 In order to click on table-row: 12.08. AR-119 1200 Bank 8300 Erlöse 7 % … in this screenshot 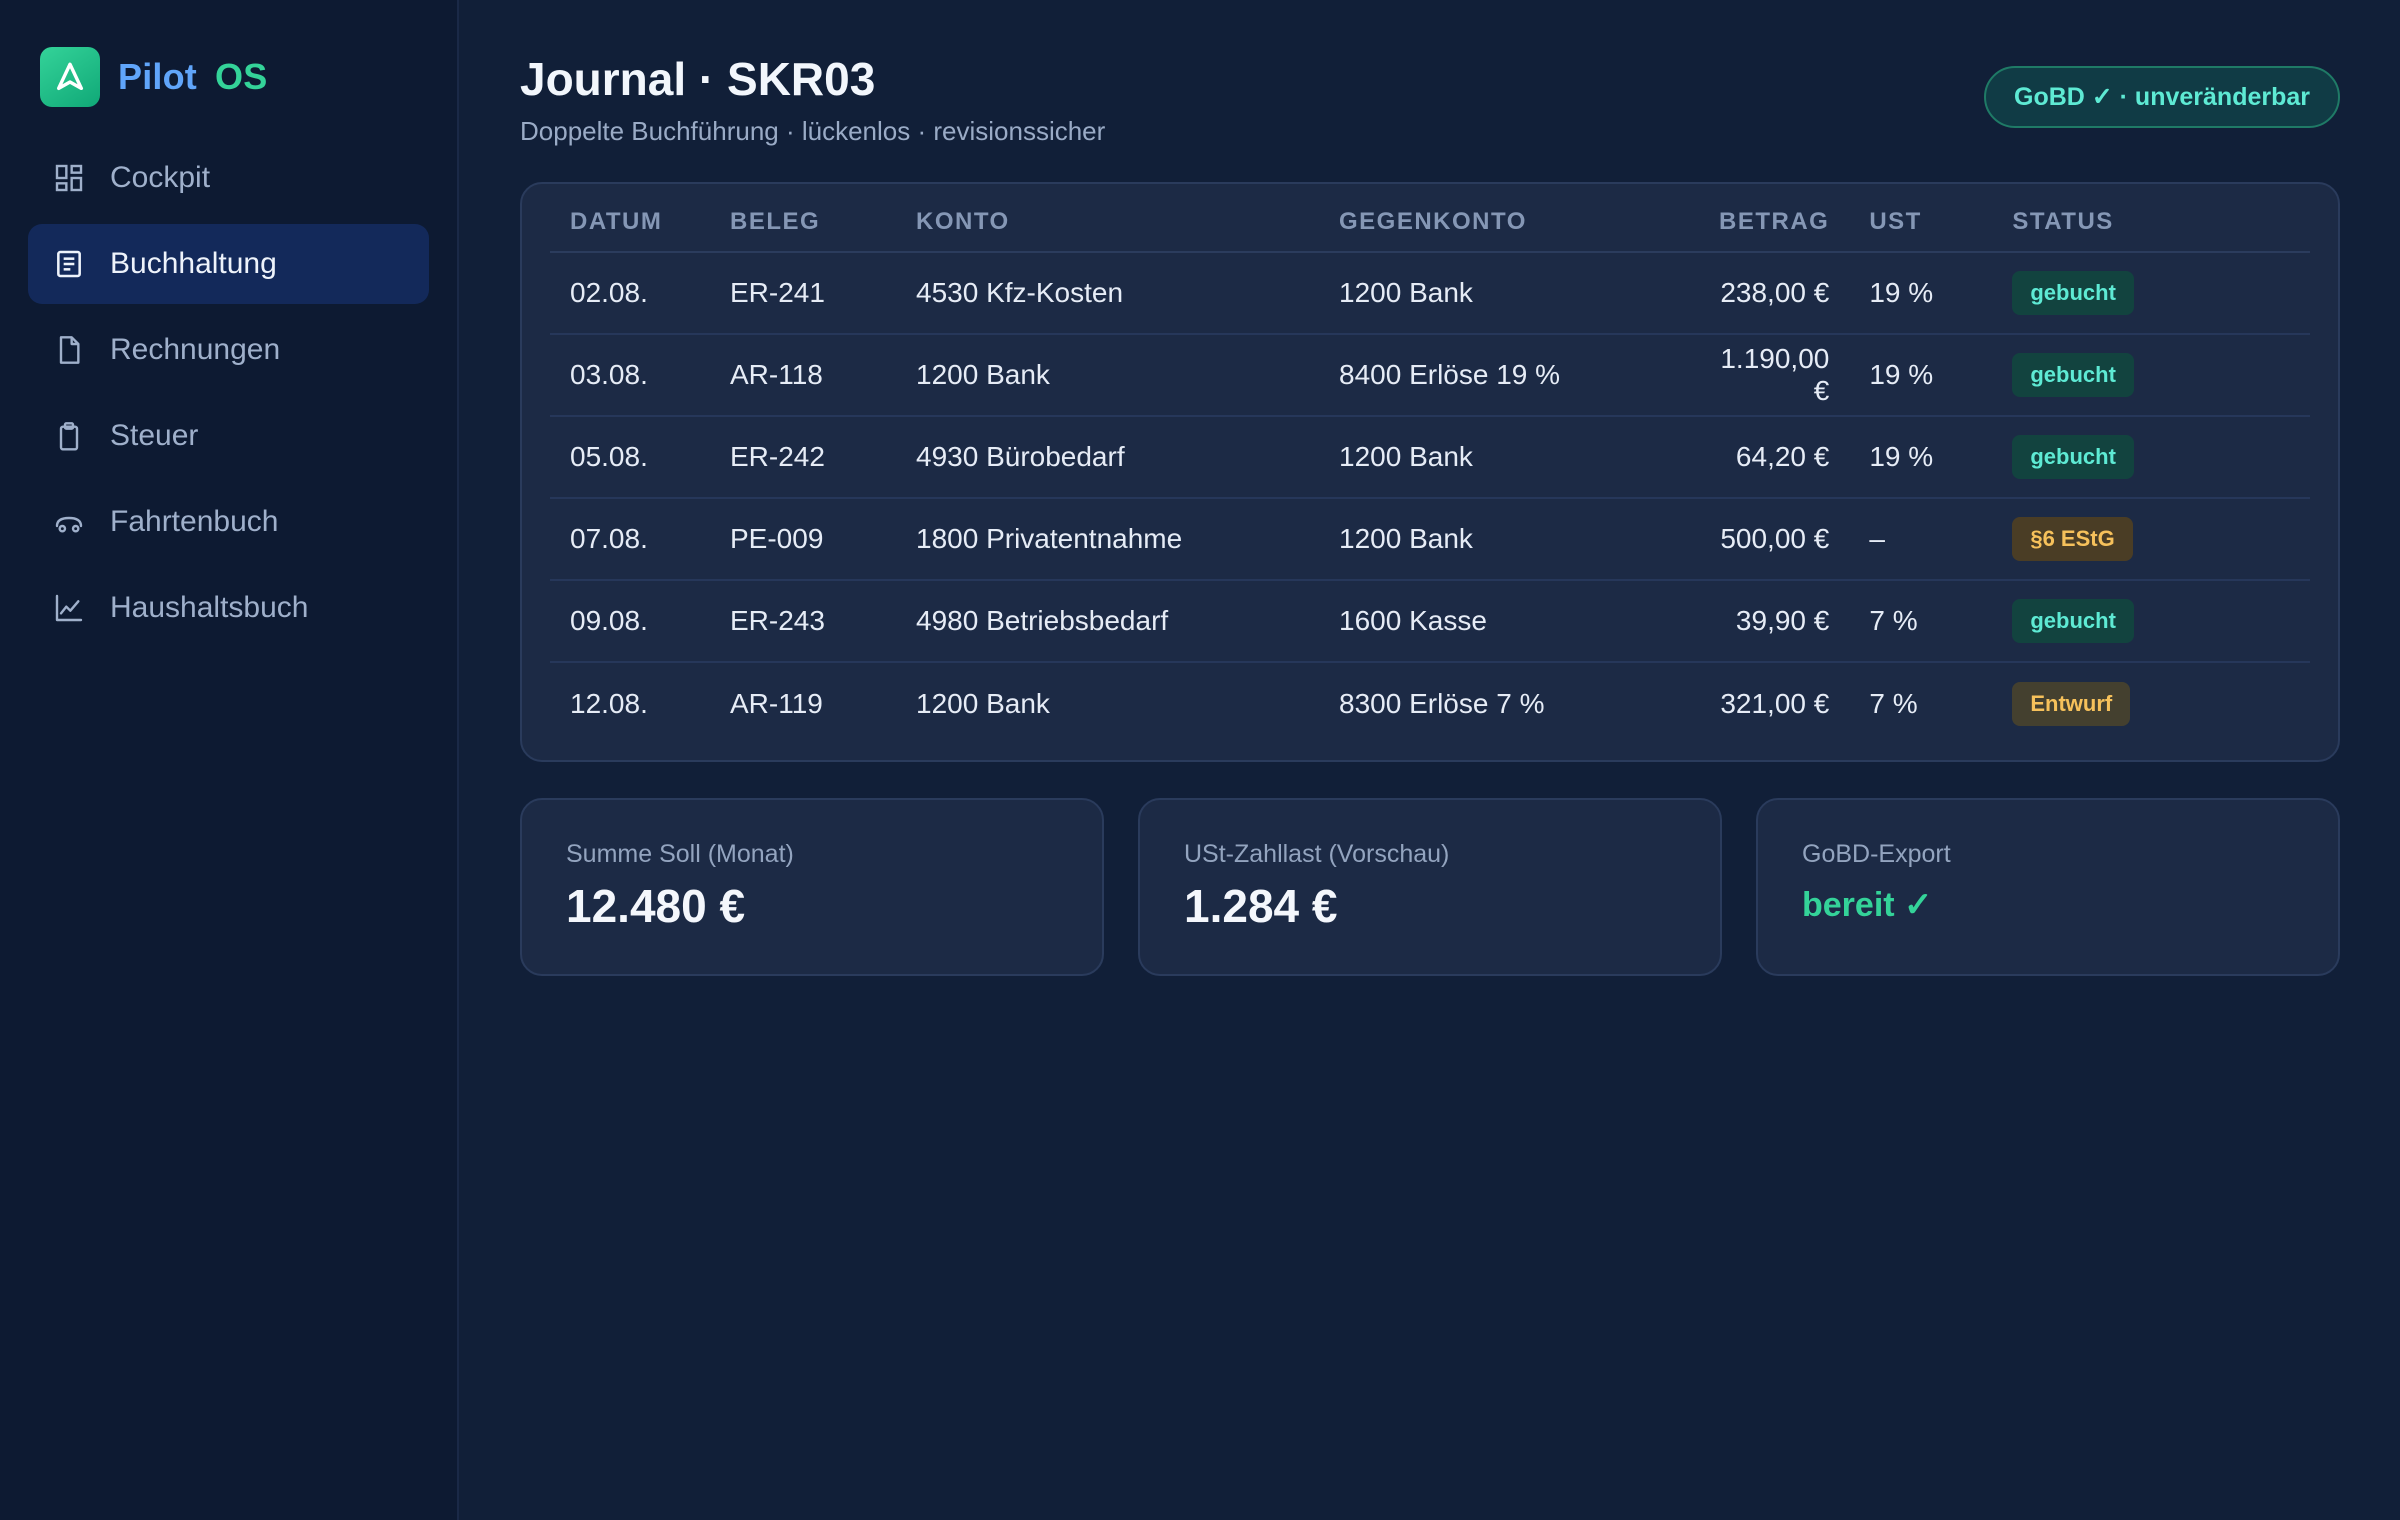, I will do `click(1430, 703)`.